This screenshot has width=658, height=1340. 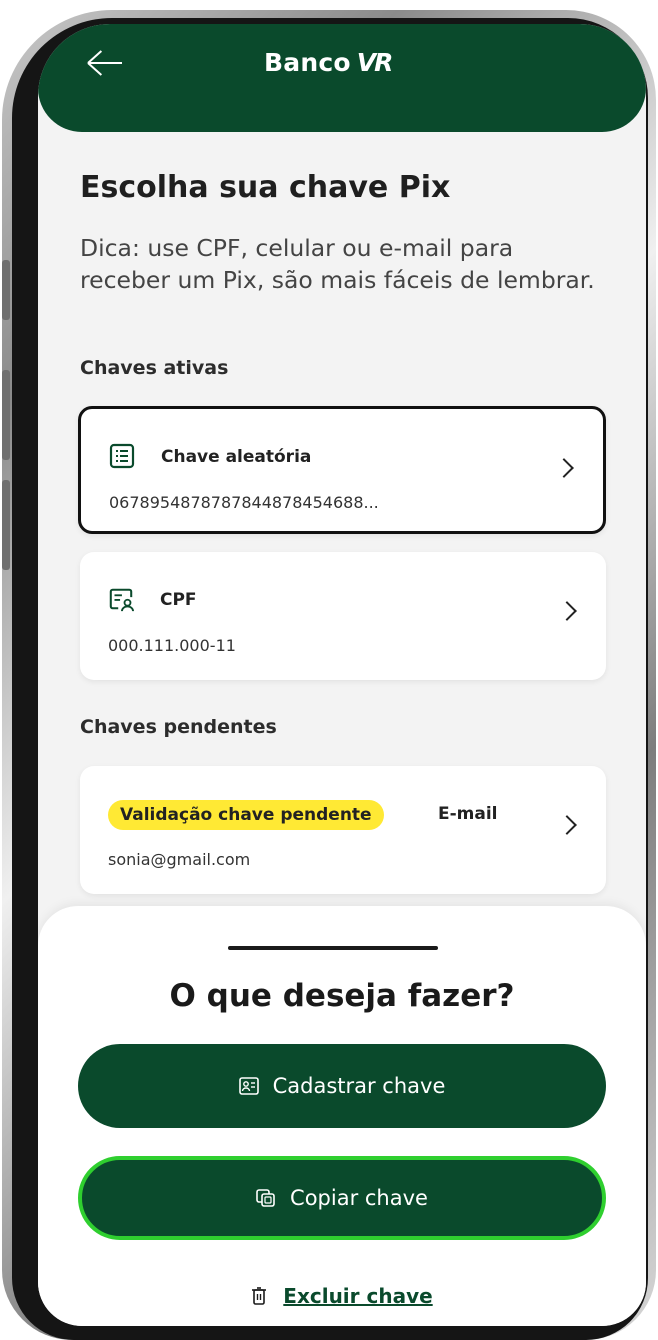 I want to click on random-key-icon, so click(x=122, y=456).